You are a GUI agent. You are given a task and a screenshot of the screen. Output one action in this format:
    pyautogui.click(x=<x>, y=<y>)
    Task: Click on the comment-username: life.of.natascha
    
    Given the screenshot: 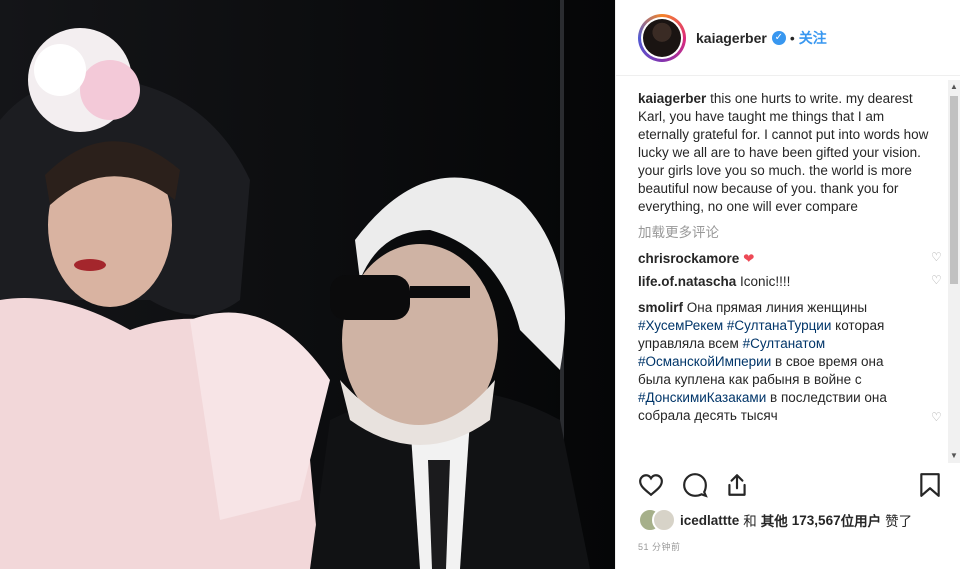 What is the action you would take?
    pyautogui.click(x=687, y=281)
    